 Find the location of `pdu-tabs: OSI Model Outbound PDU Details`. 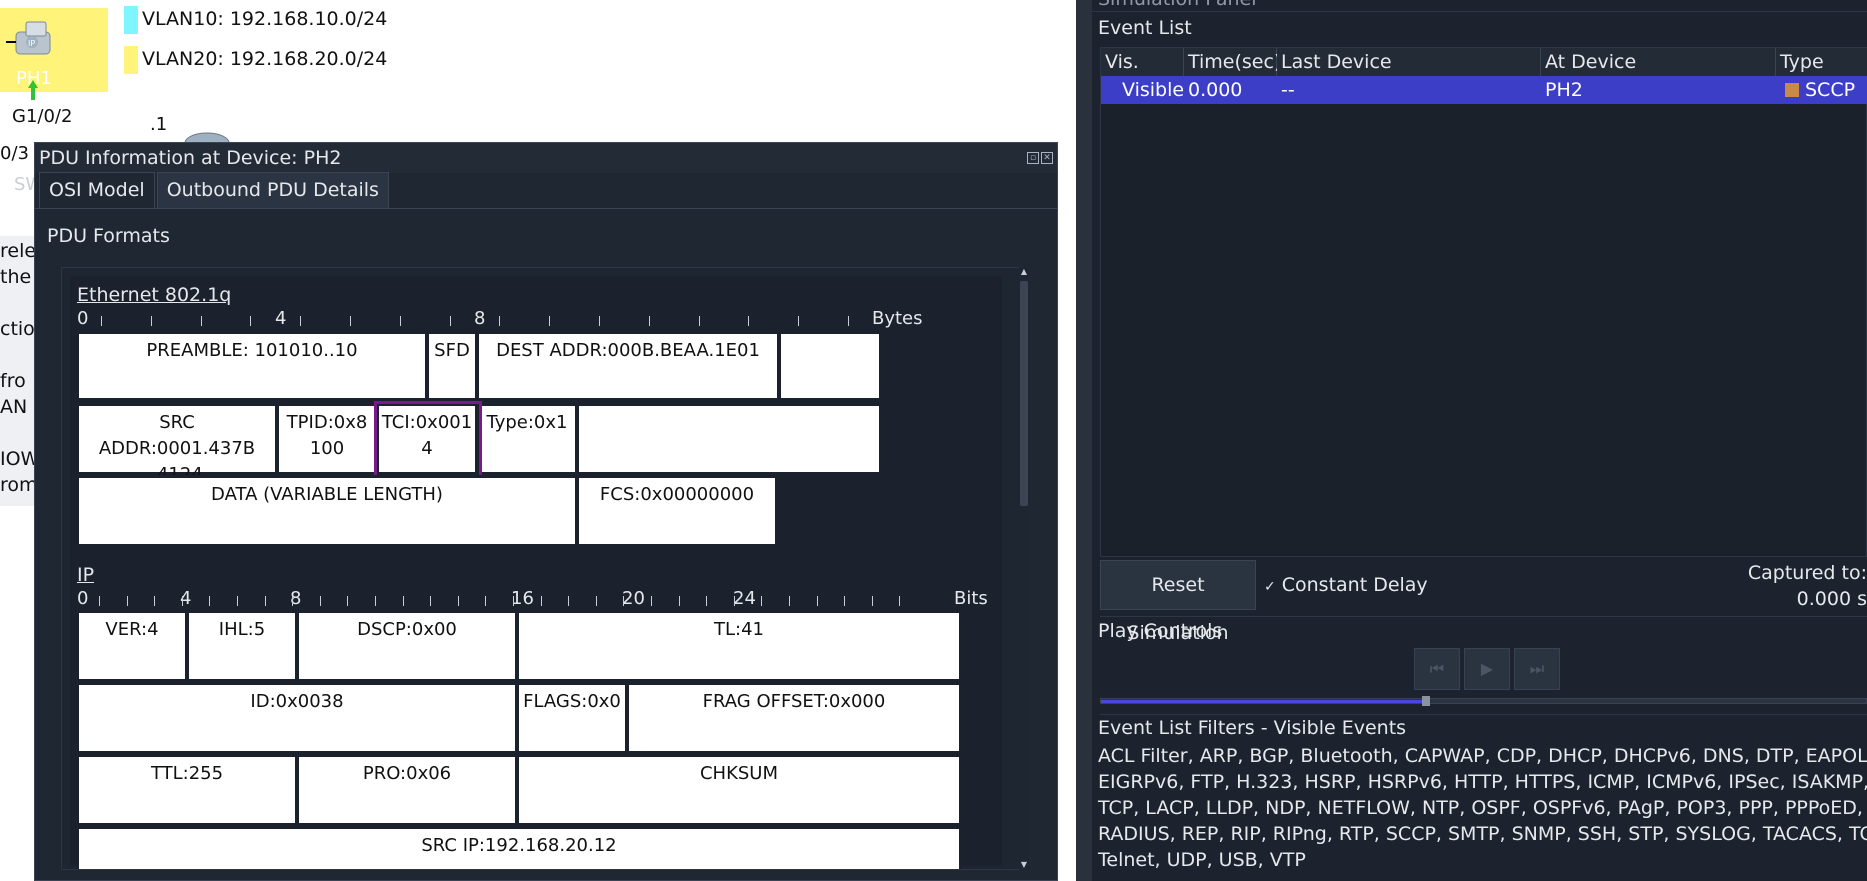

pdu-tabs: OSI Model Outbound PDU Details is located at coordinates (546, 190).